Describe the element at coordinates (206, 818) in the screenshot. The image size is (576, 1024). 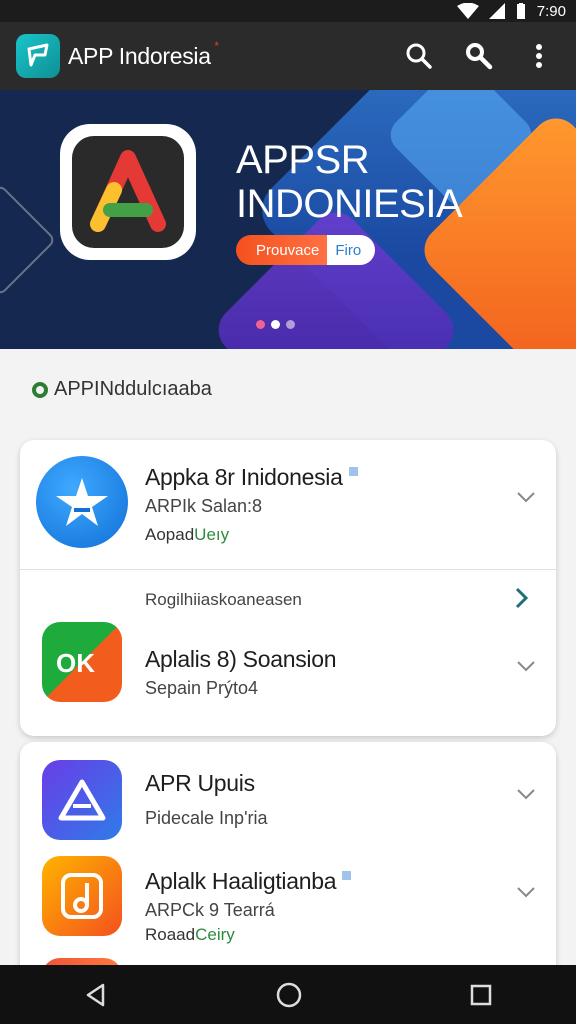
I see `app-subtitle: Pidecale Inp'ria` at that location.